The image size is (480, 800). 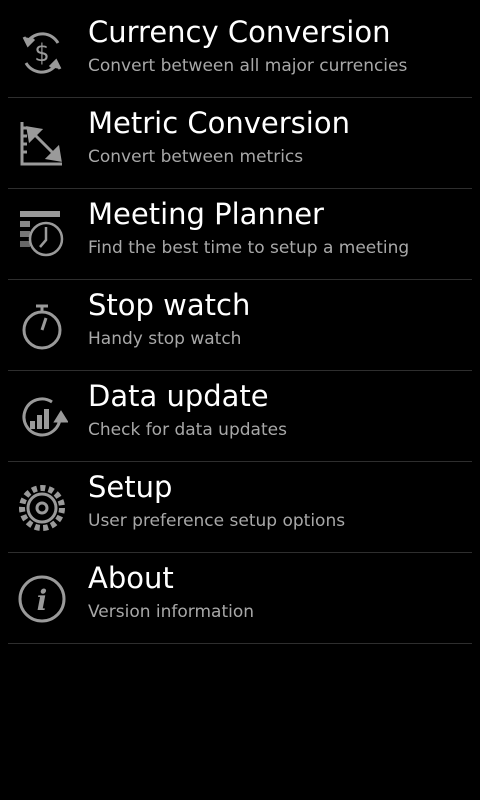 I want to click on menu-item-stop-watch: Stop watch Handy stop watch, so click(x=240, y=325).